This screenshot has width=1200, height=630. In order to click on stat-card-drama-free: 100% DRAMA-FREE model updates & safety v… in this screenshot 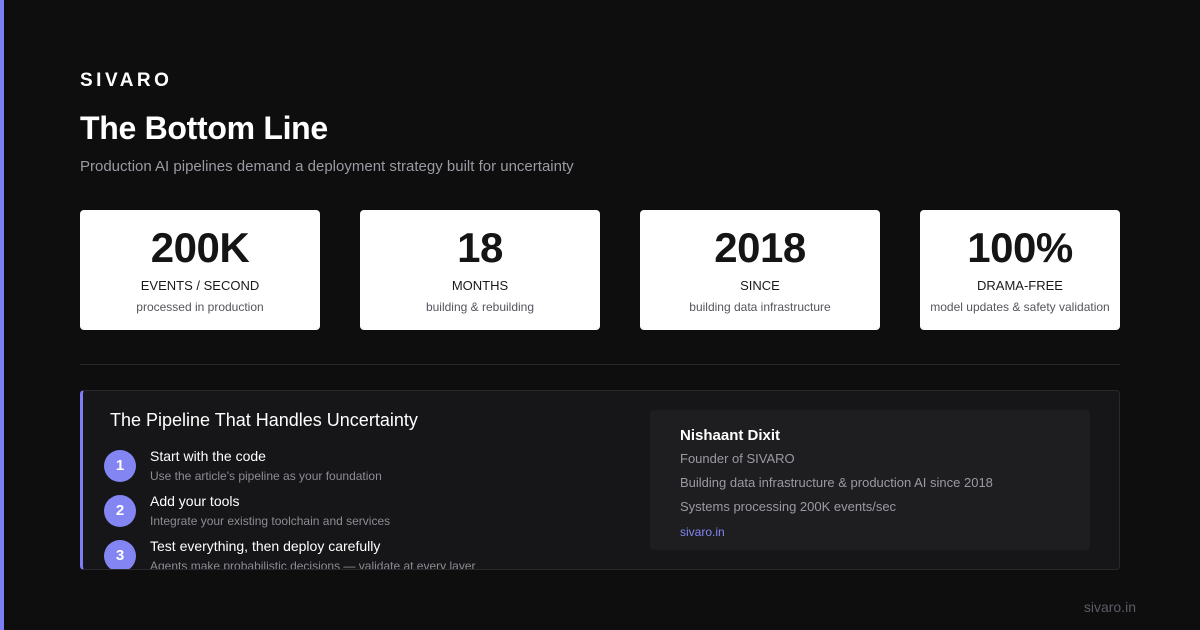, I will do `click(1020, 270)`.